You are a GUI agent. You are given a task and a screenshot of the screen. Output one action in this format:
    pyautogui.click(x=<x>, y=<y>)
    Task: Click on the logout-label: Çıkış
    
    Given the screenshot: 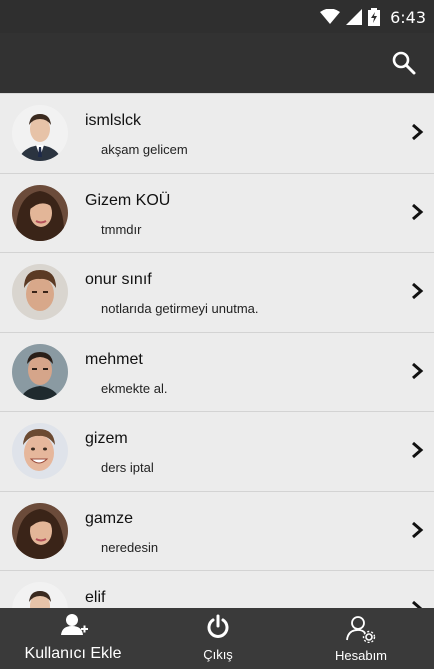 What is the action you would take?
    pyautogui.click(x=218, y=654)
    